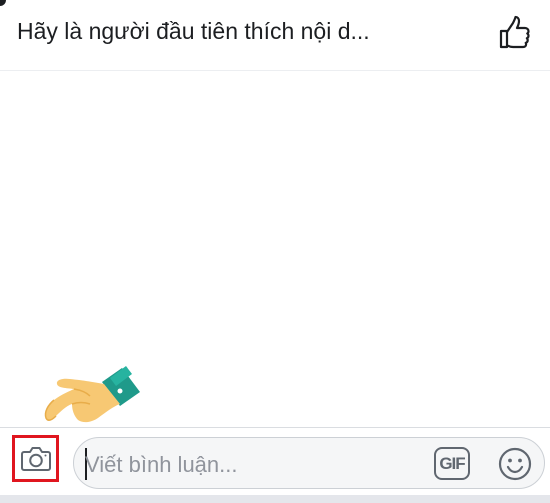 Image resolution: width=550 pixels, height=503 pixels. I want to click on corner-mark, so click(3, 3).